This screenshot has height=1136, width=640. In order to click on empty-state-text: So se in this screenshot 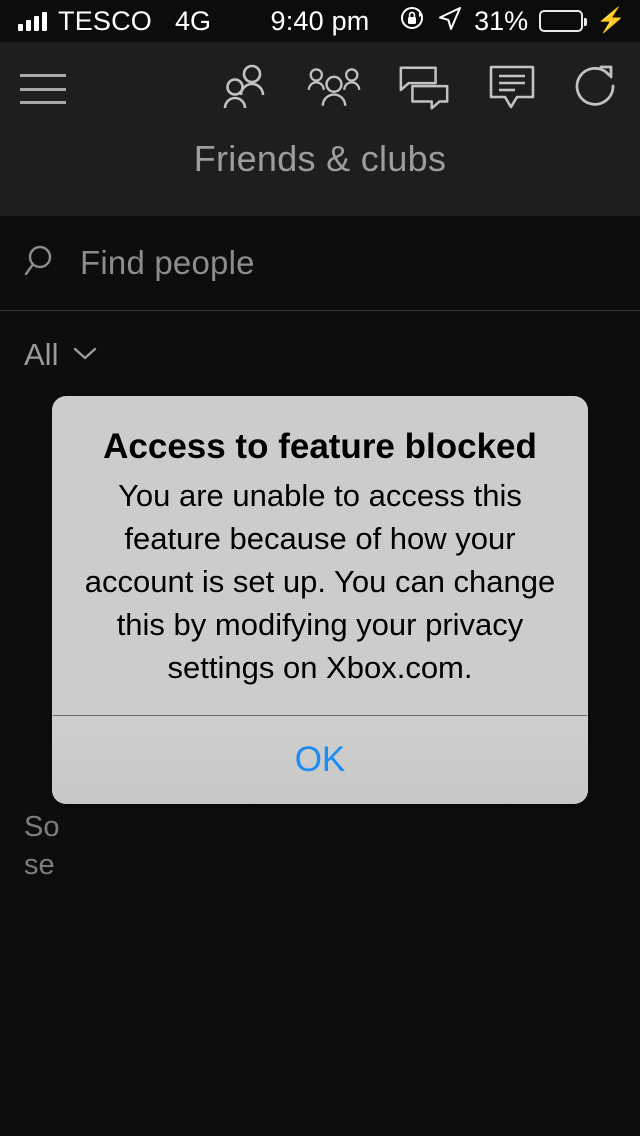, I will do `click(304, 846)`.